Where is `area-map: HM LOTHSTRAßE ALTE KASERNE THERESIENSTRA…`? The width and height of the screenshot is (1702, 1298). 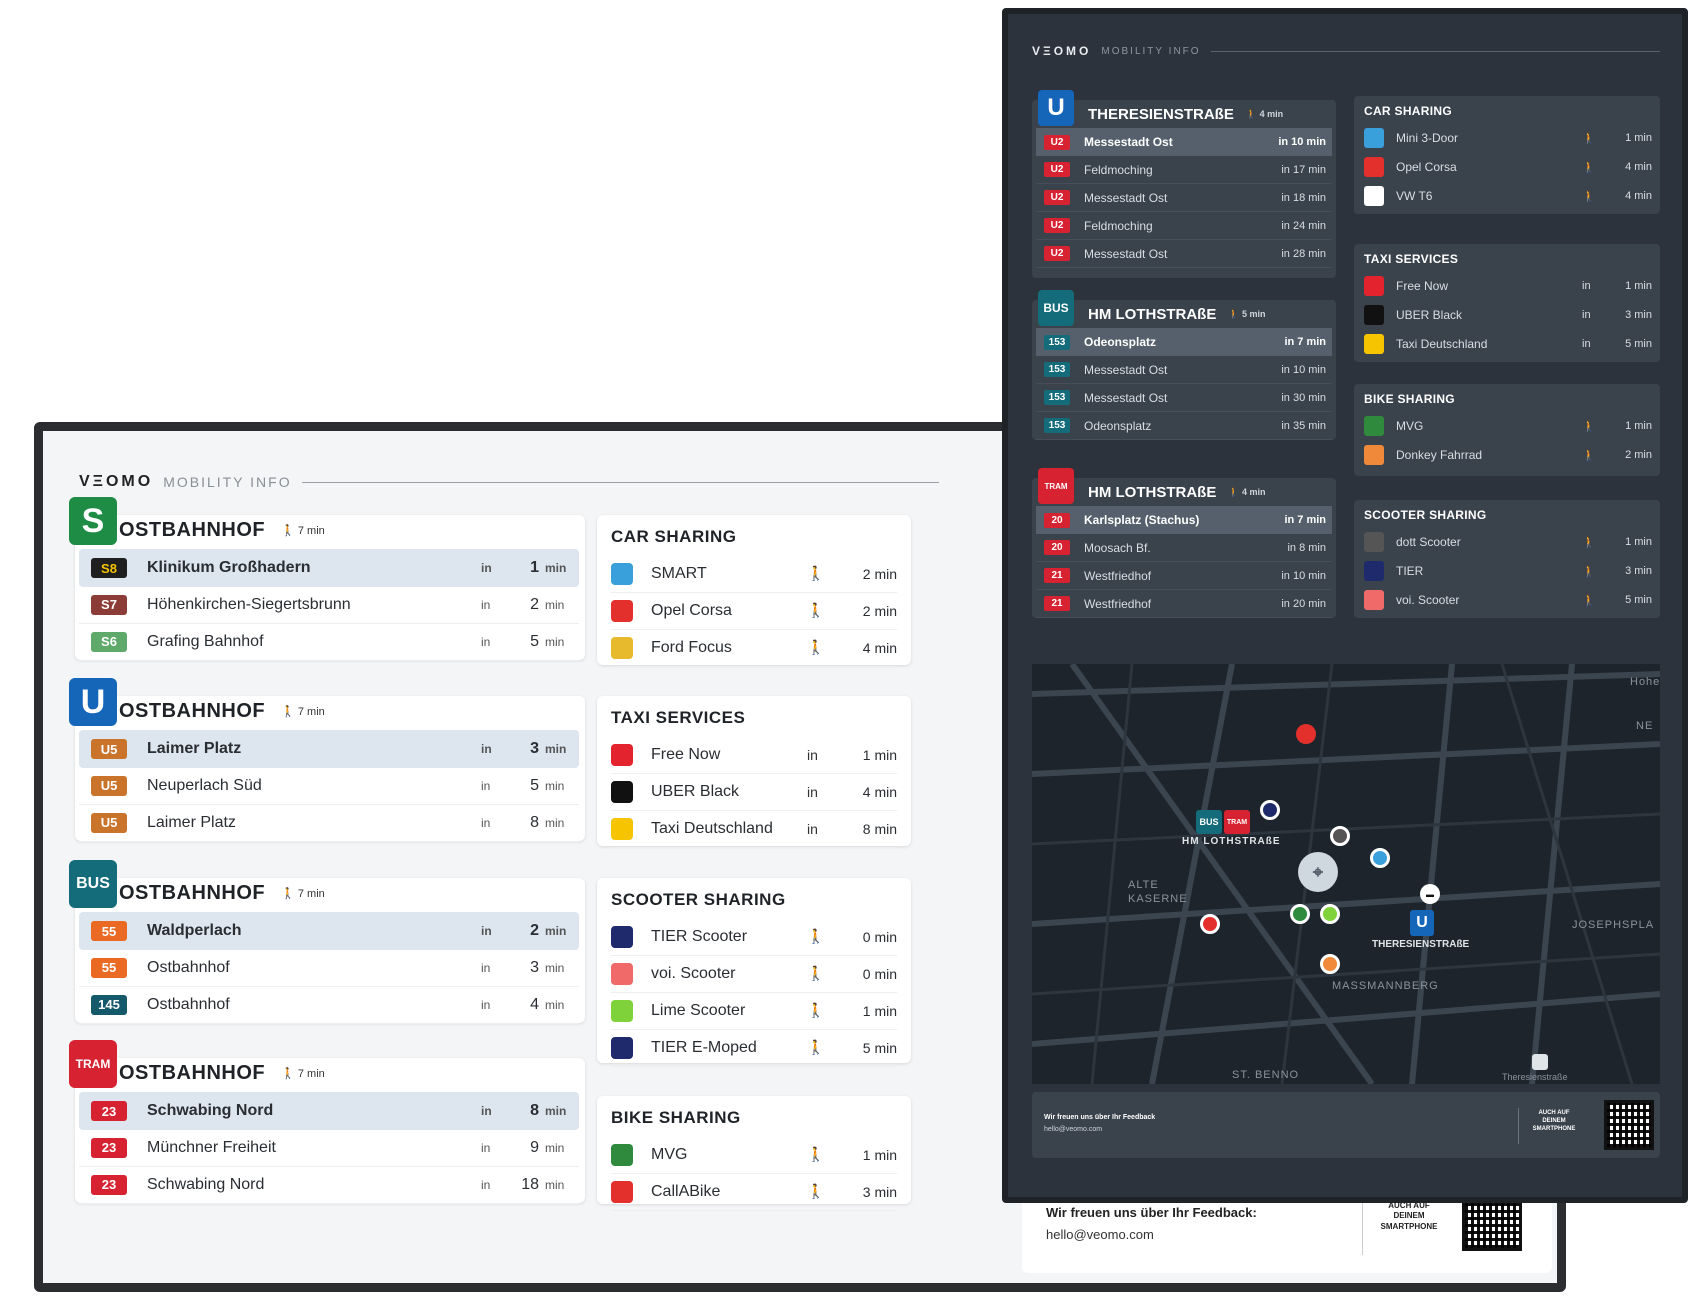
area-map: HM LOTHSTRAßE ALTE KASERNE THERESIENSTRA… is located at coordinates (1346, 874).